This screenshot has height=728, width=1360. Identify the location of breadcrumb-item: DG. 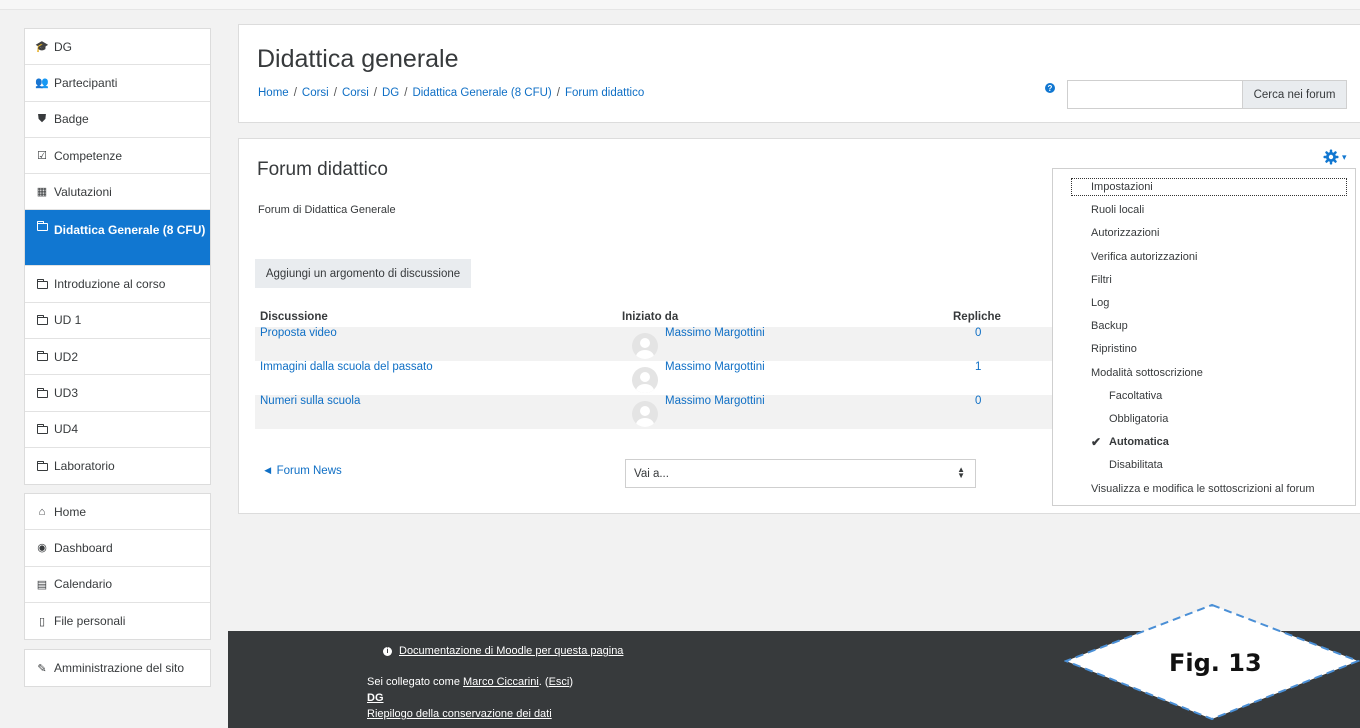
(390, 93).